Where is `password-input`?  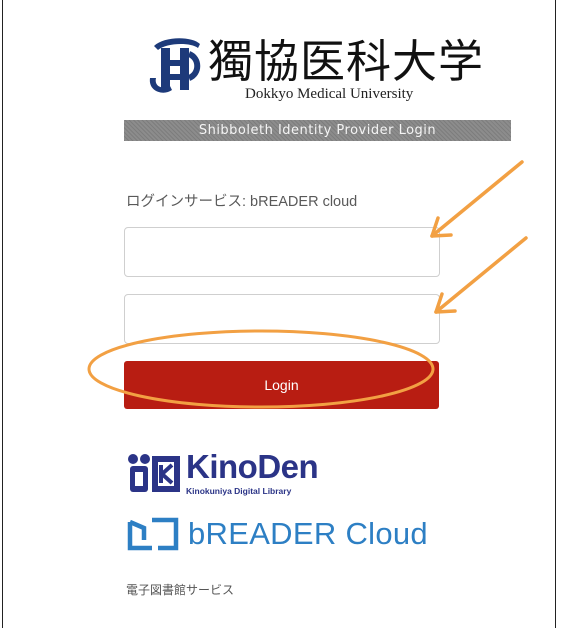
password-input is located at coordinates (282, 319).